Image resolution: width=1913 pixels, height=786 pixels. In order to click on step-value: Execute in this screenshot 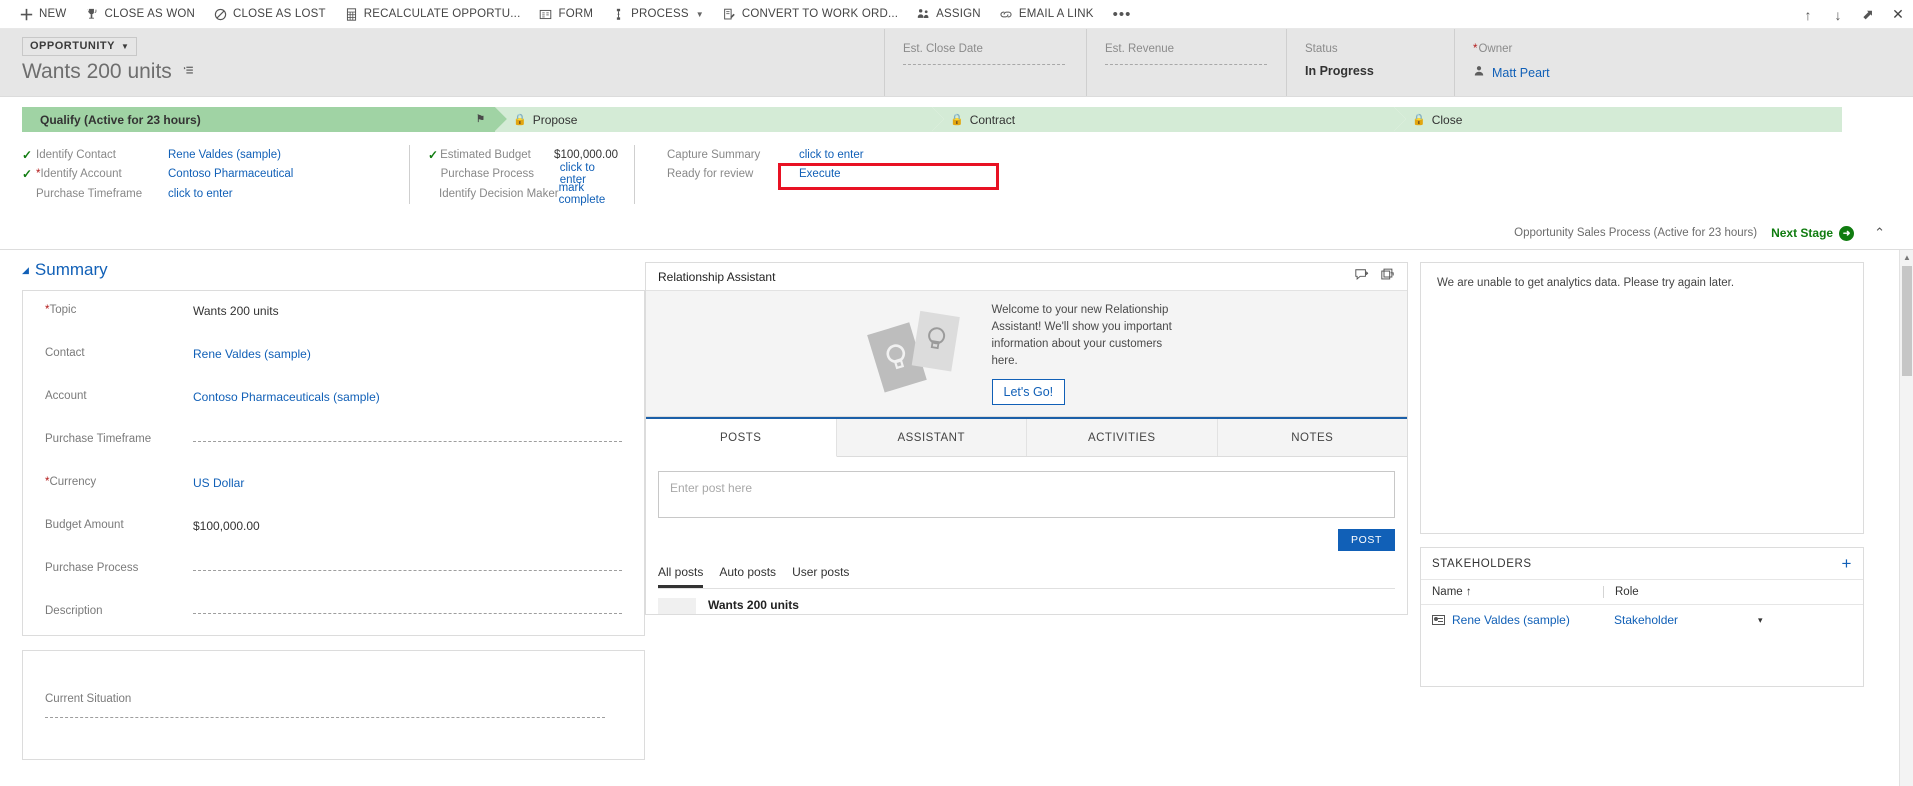, I will do `click(820, 174)`.